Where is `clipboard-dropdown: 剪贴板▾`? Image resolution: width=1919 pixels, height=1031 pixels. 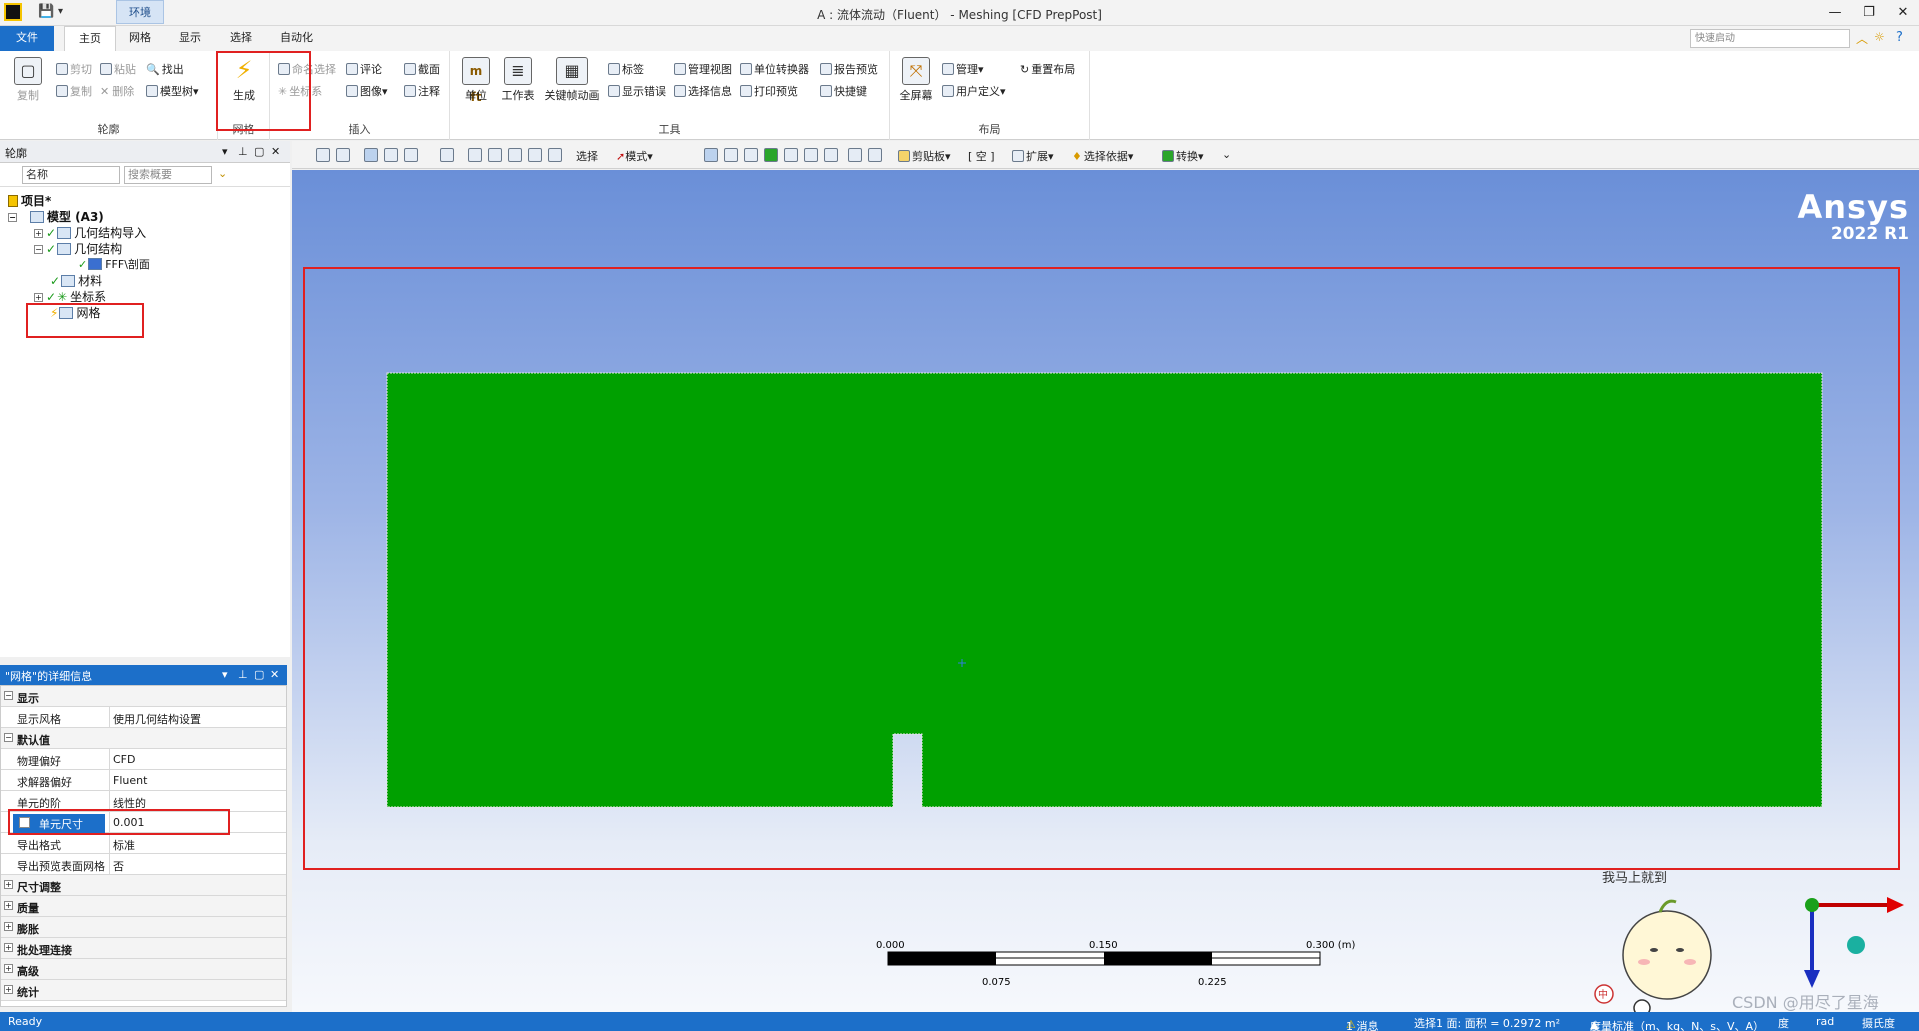 clipboard-dropdown: 剪贴板▾ is located at coordinates (924, 156).